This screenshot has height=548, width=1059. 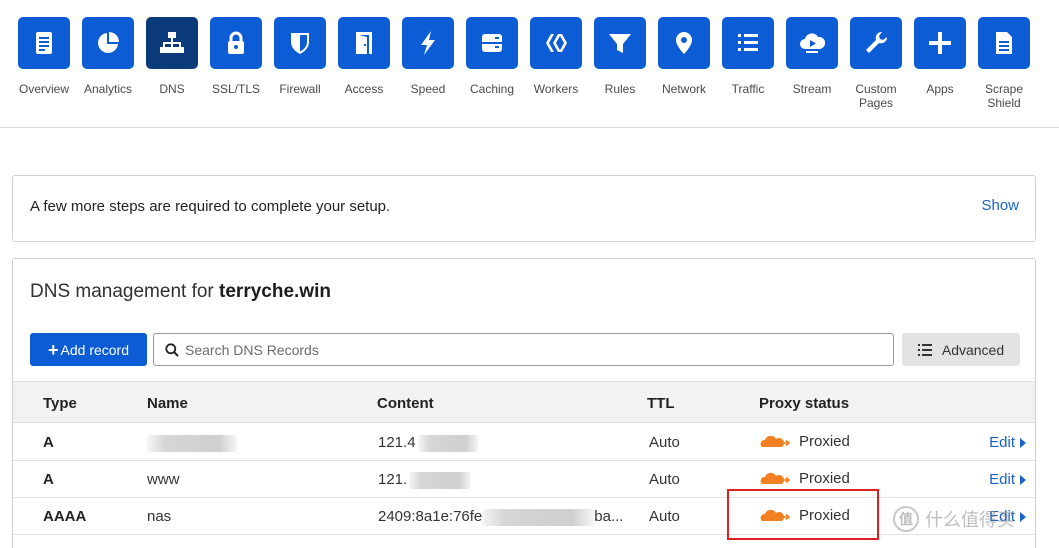 What do you see at coordinates (804, 403) in the screenshot?
I see `column-proxy-status: Proxy status` at bounding box center [804, 403].